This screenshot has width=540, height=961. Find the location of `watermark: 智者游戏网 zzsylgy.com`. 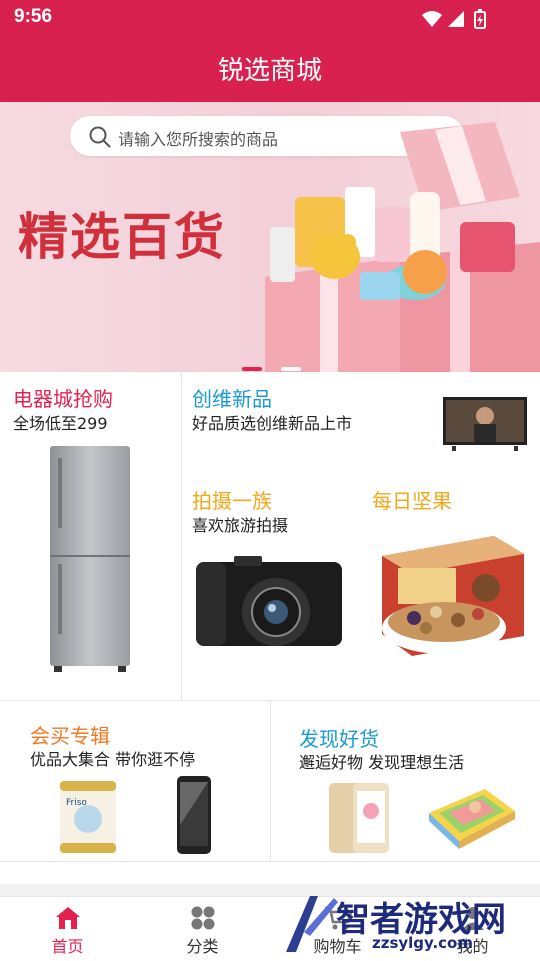

watermark: 智者游戏网 zzsylgy.com is located at coordinates (409, 925).